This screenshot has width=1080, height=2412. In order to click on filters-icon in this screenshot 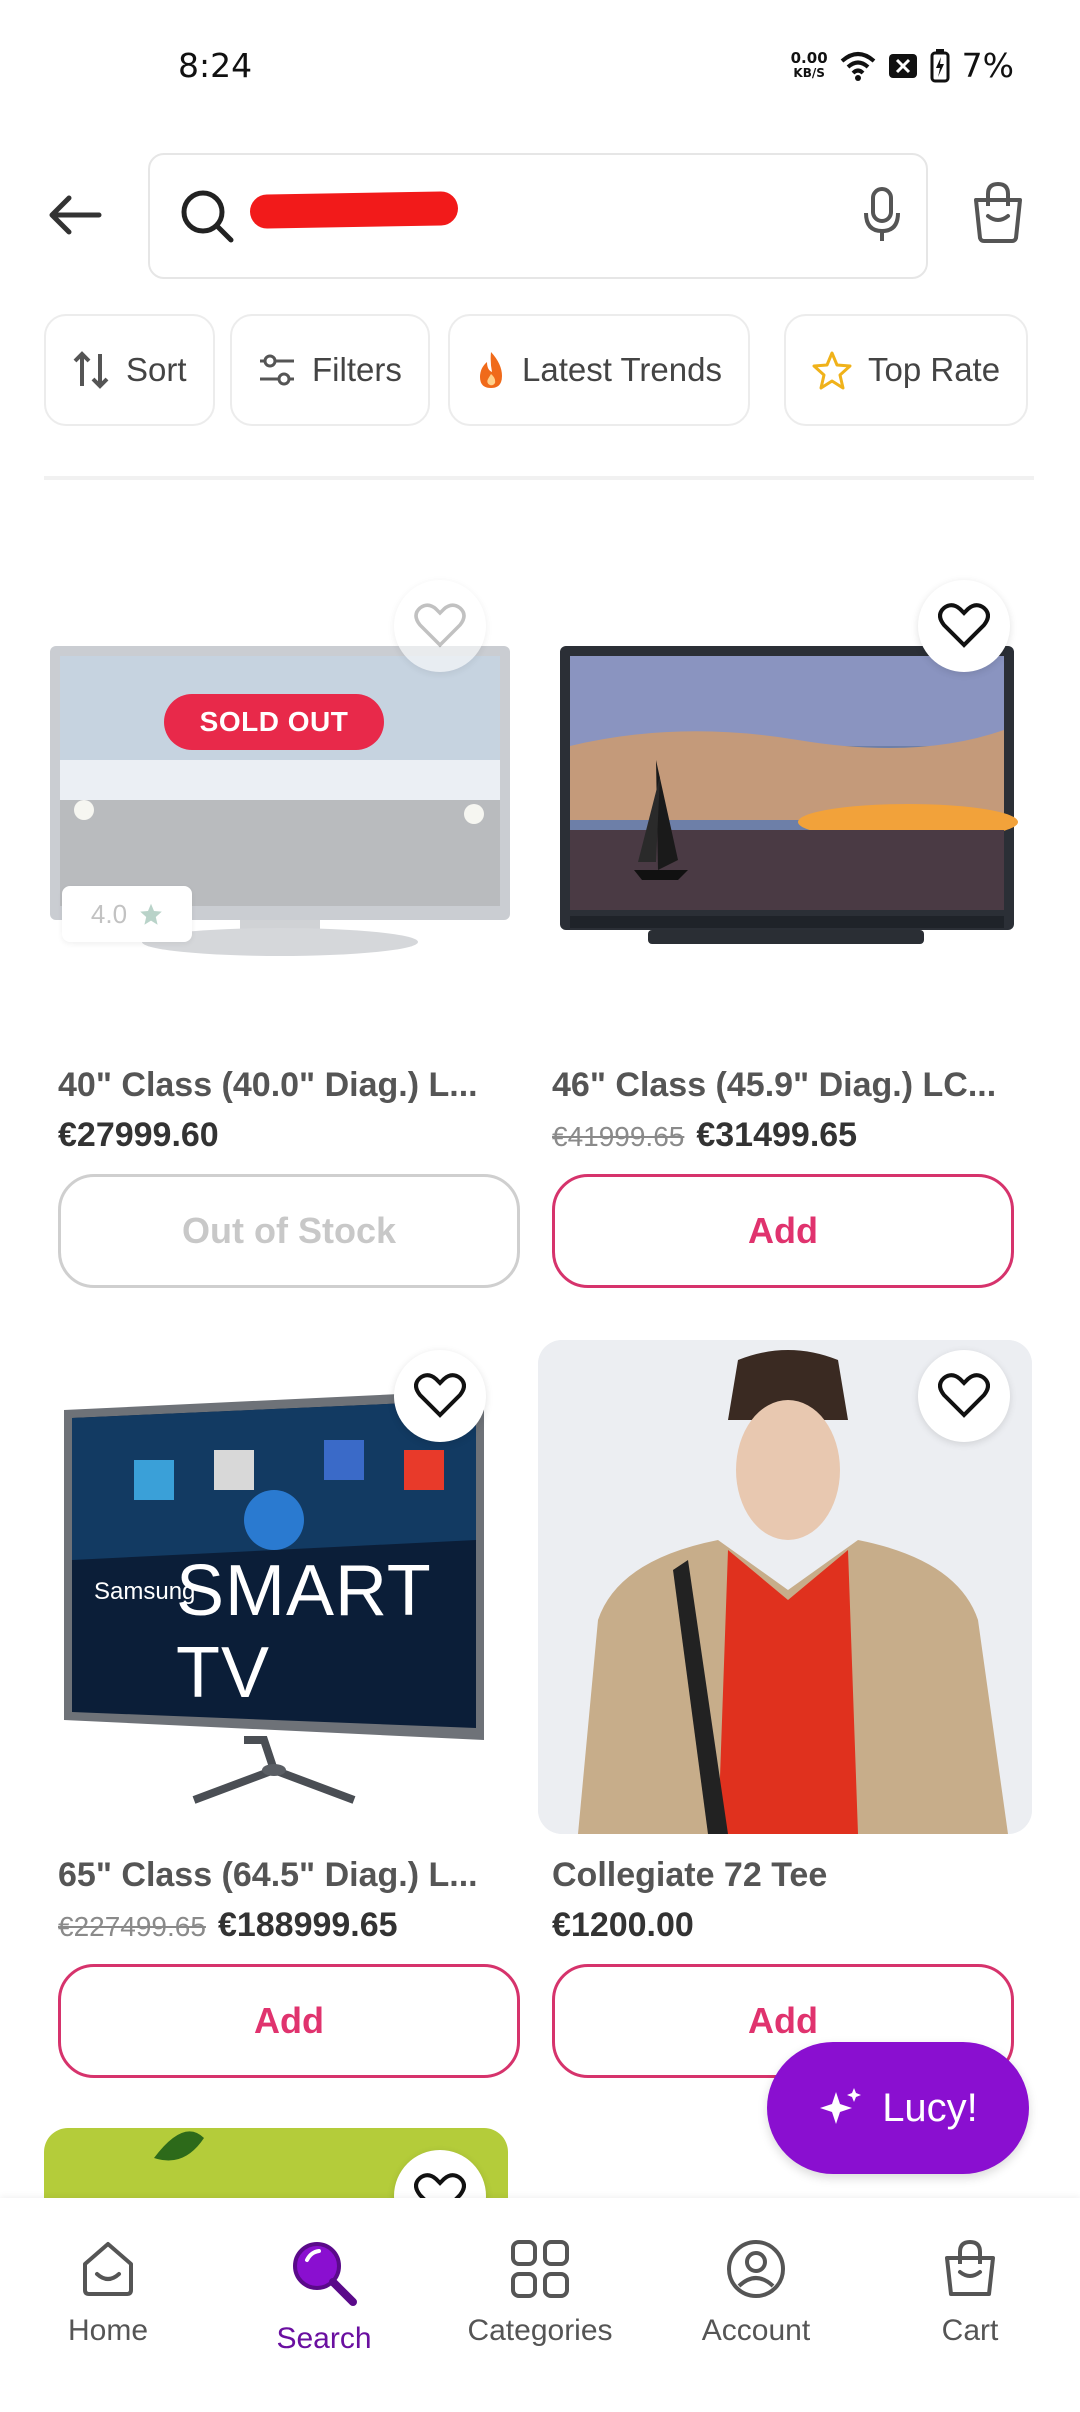, I will do `click(277, 370)`.